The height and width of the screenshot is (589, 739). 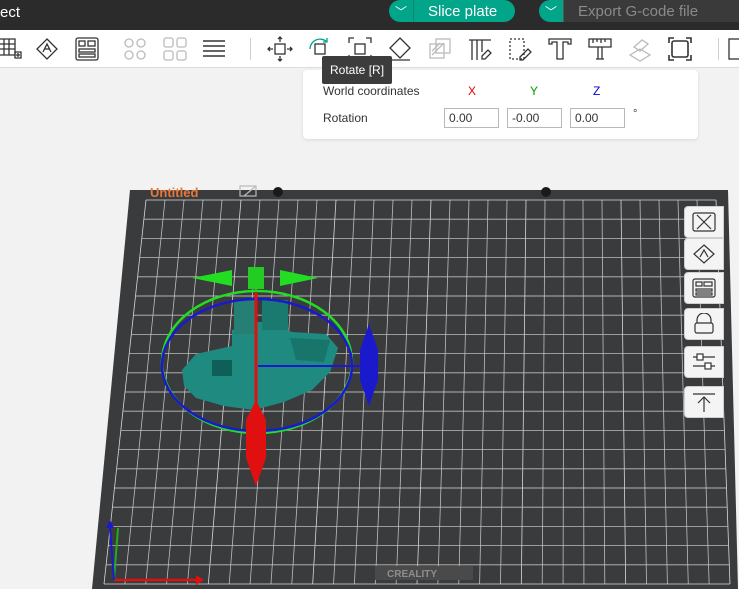 I want to click on measure-icon, so click(x=600, y=49).